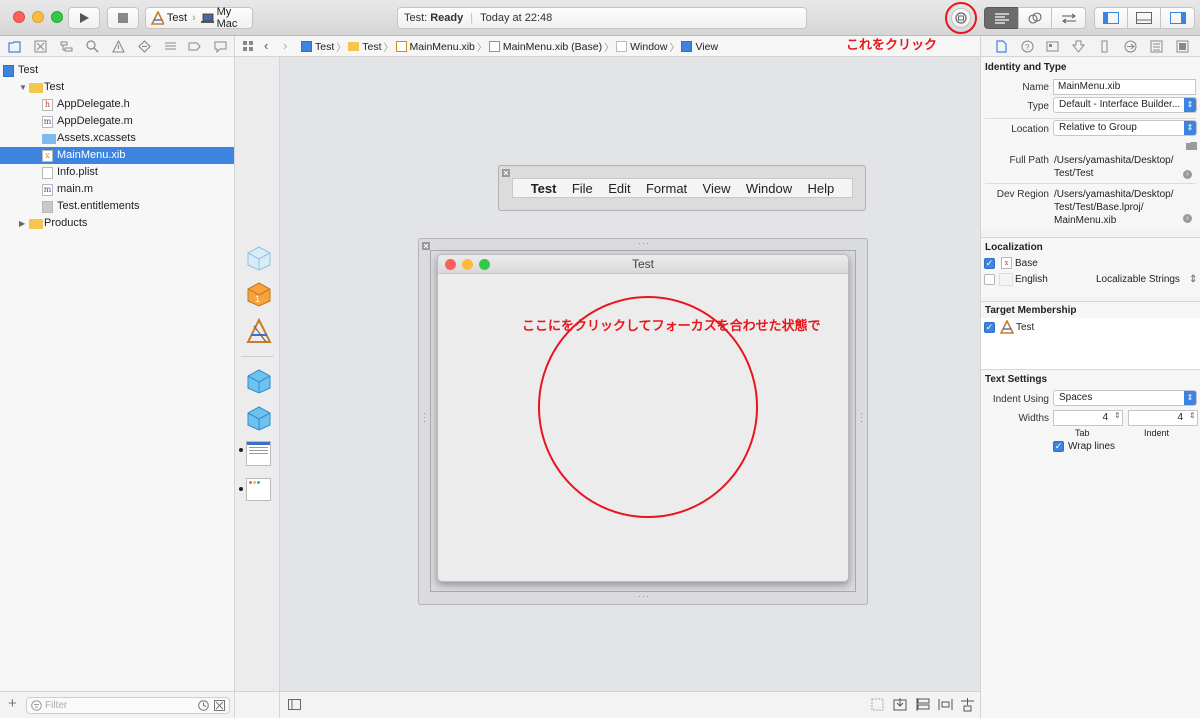 Image resolution: width=1200 pixels, height=718 pixels. Describe the element at coordinates (117, 121) in the screenshot. I see `navigator-item-appdelegate-m: m AppDelegate.m` at that location.